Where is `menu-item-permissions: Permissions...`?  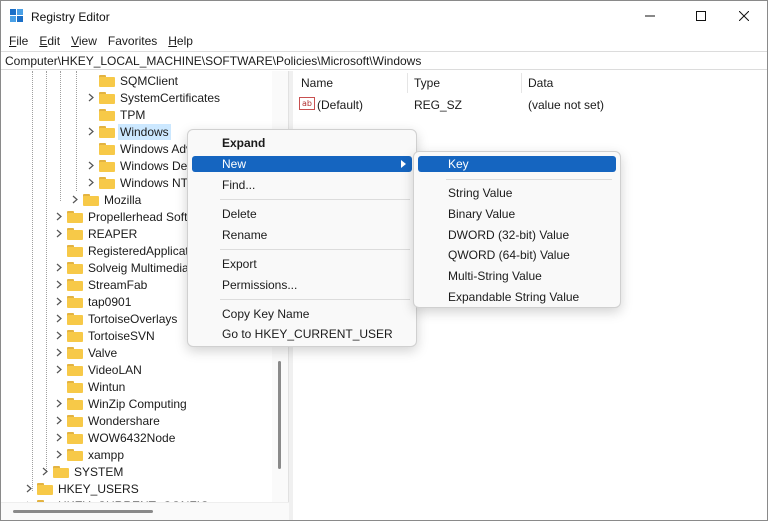 menu-item-permissions: Permissions... is located at coordinates (302, 285).